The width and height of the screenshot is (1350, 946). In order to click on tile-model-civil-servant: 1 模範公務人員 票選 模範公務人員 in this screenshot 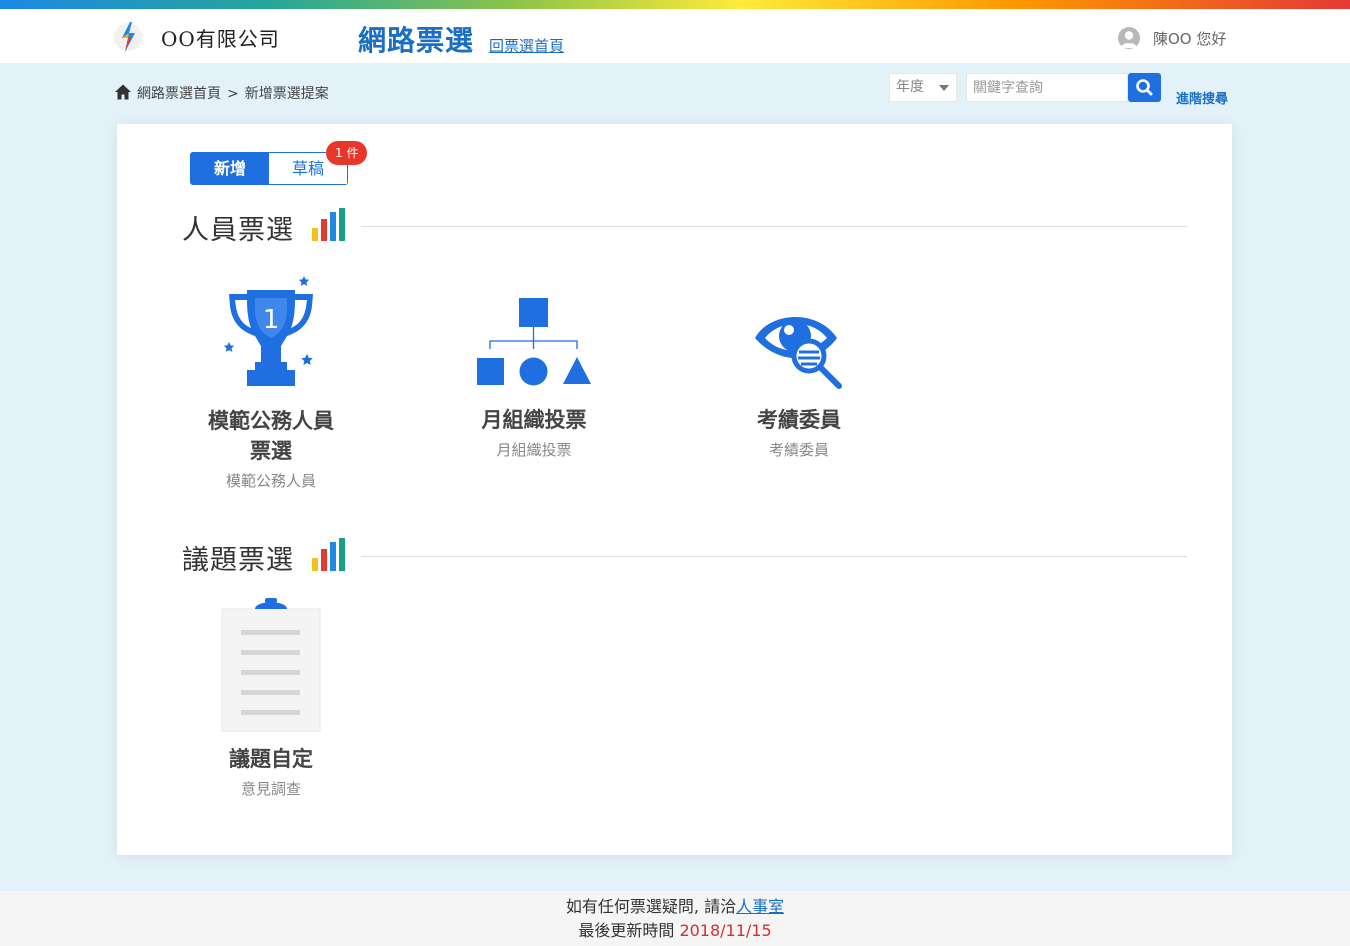, I will do `click(271, 383)`.